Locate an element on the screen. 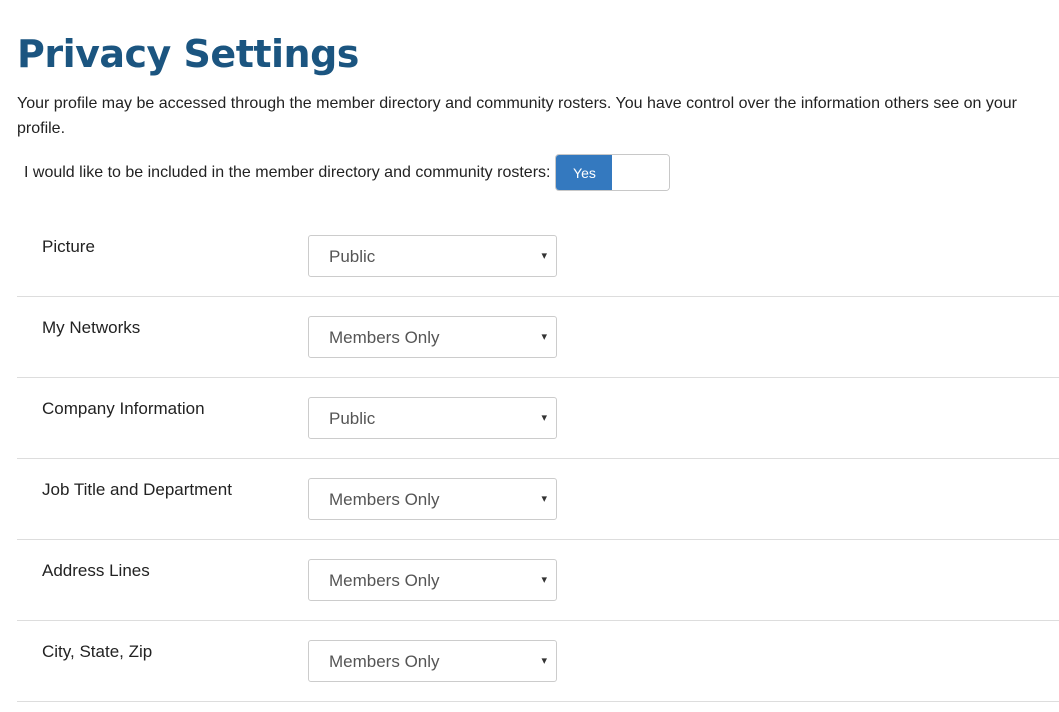 The width and height of the screenshot is (1059, 712). address-lines-visibility-select: Members Only ▾ is located at coordinates (432, 580).